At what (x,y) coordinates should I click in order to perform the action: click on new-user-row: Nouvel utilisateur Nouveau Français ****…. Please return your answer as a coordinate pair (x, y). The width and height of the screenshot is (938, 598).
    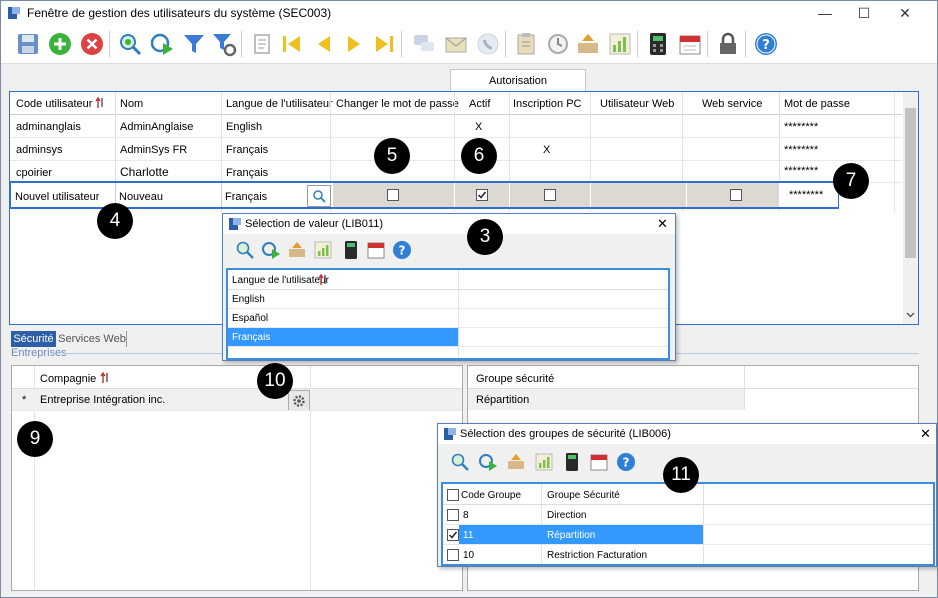
    Looking at the image, I should click on (424, 195).